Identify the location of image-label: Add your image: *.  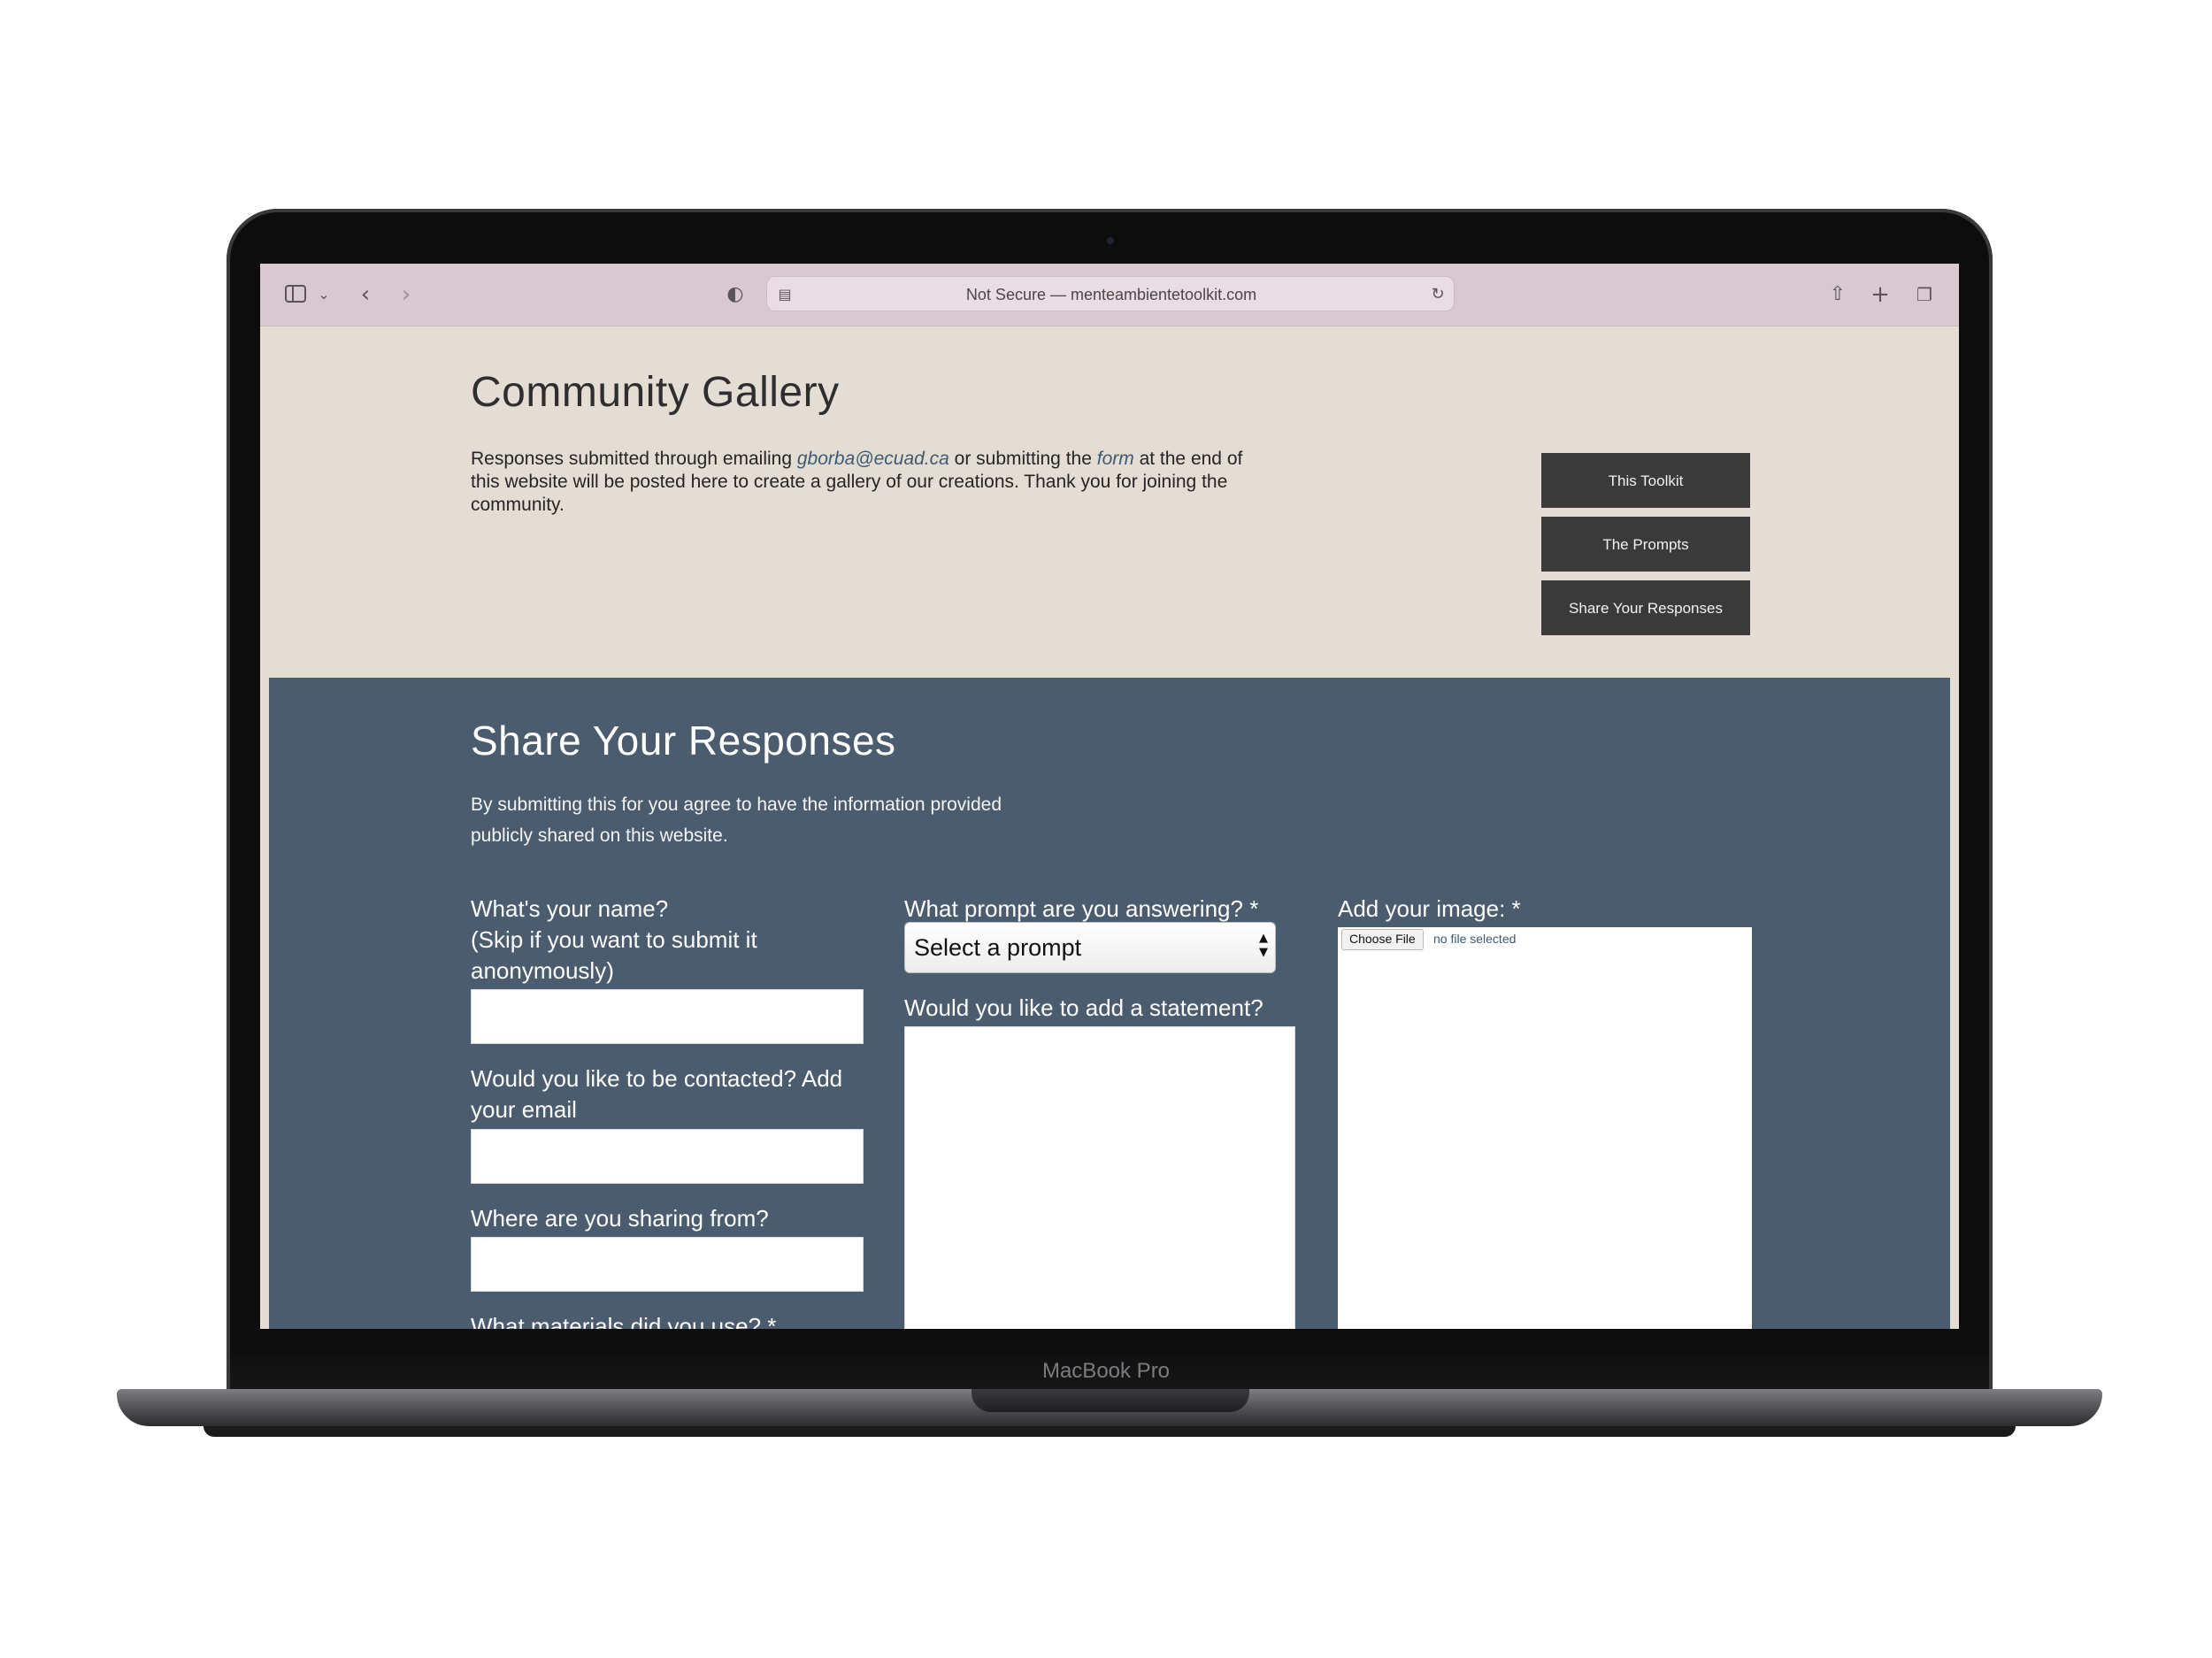
(1430, 908).